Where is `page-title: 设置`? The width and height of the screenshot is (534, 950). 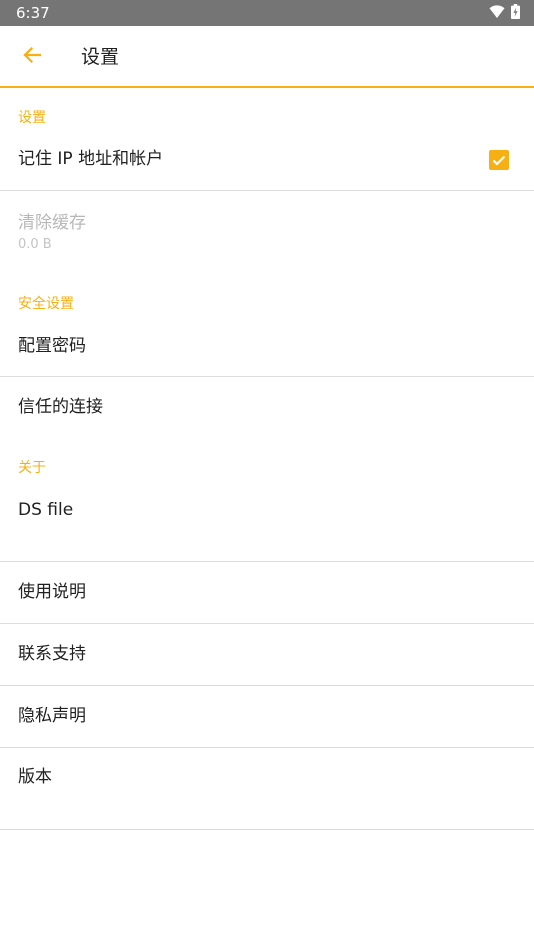
page-title: 设置 is located at coordinates (100, 57).